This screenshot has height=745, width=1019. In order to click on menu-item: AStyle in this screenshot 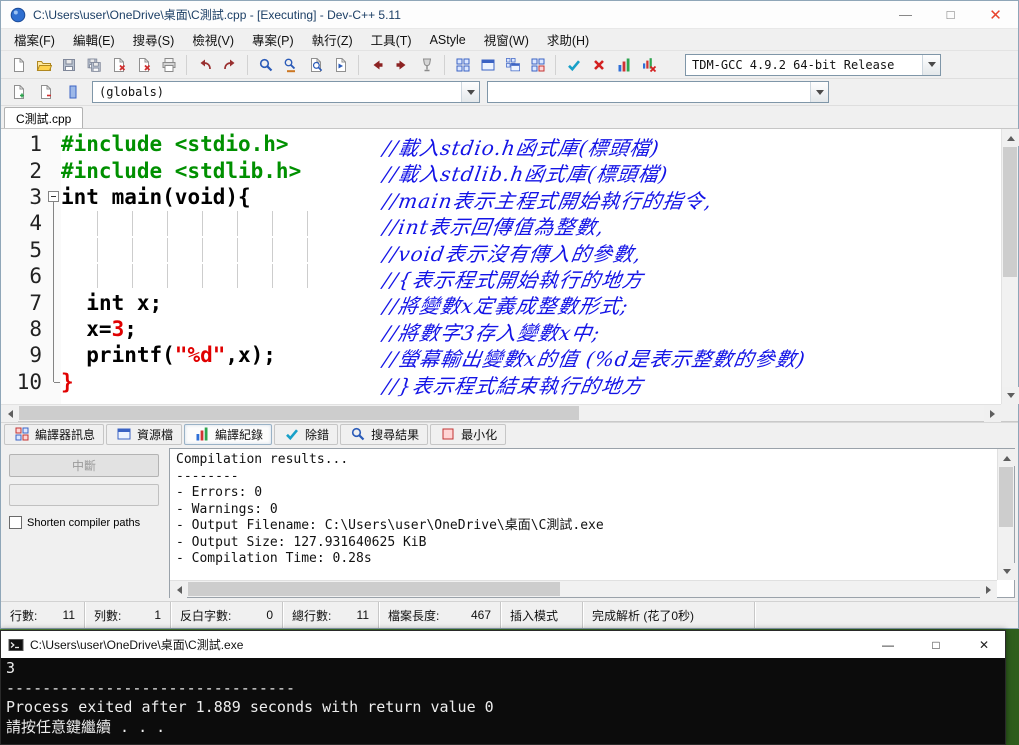, I will do `click(448, 39)`.